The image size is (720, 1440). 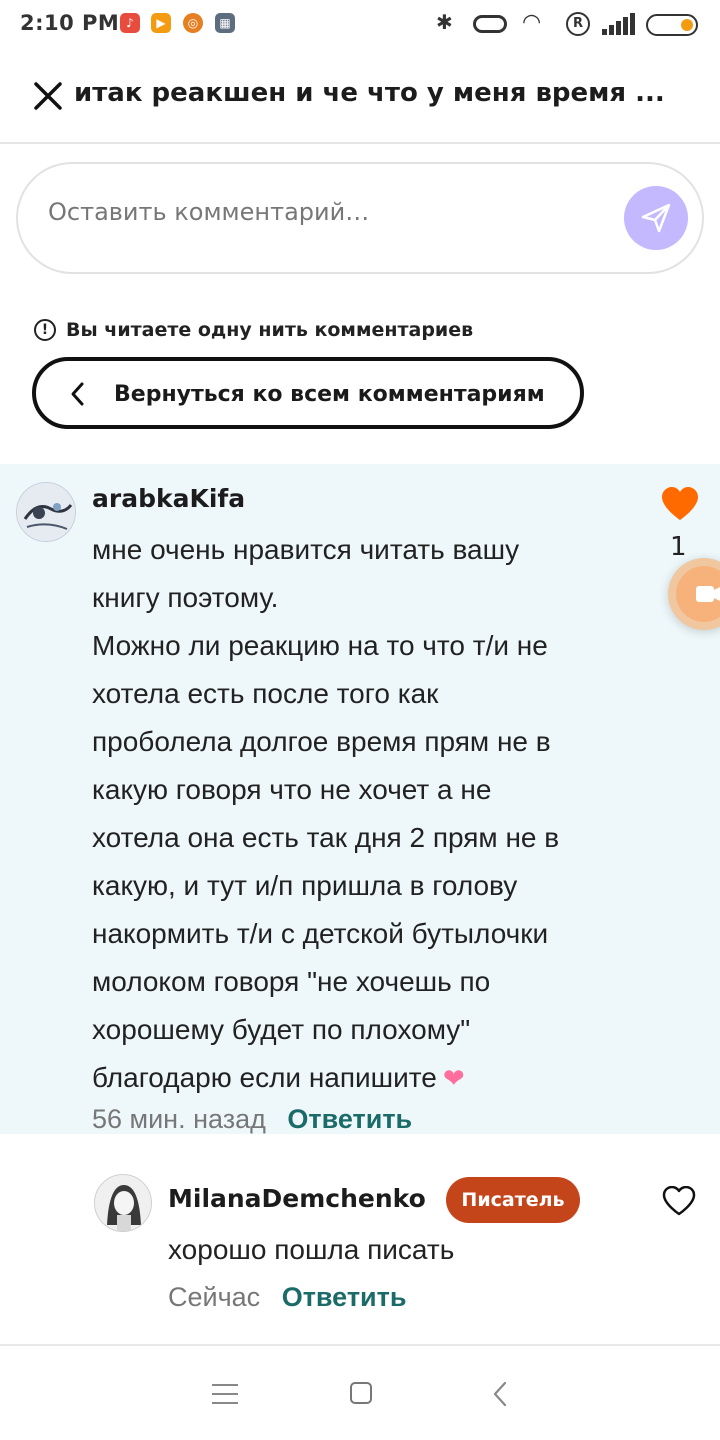 What do you see at coordinates (320, 933) in the screenshot?
I see `comment-line: накормить т/и с детской бутылочки` at bounding box center [320, 933].